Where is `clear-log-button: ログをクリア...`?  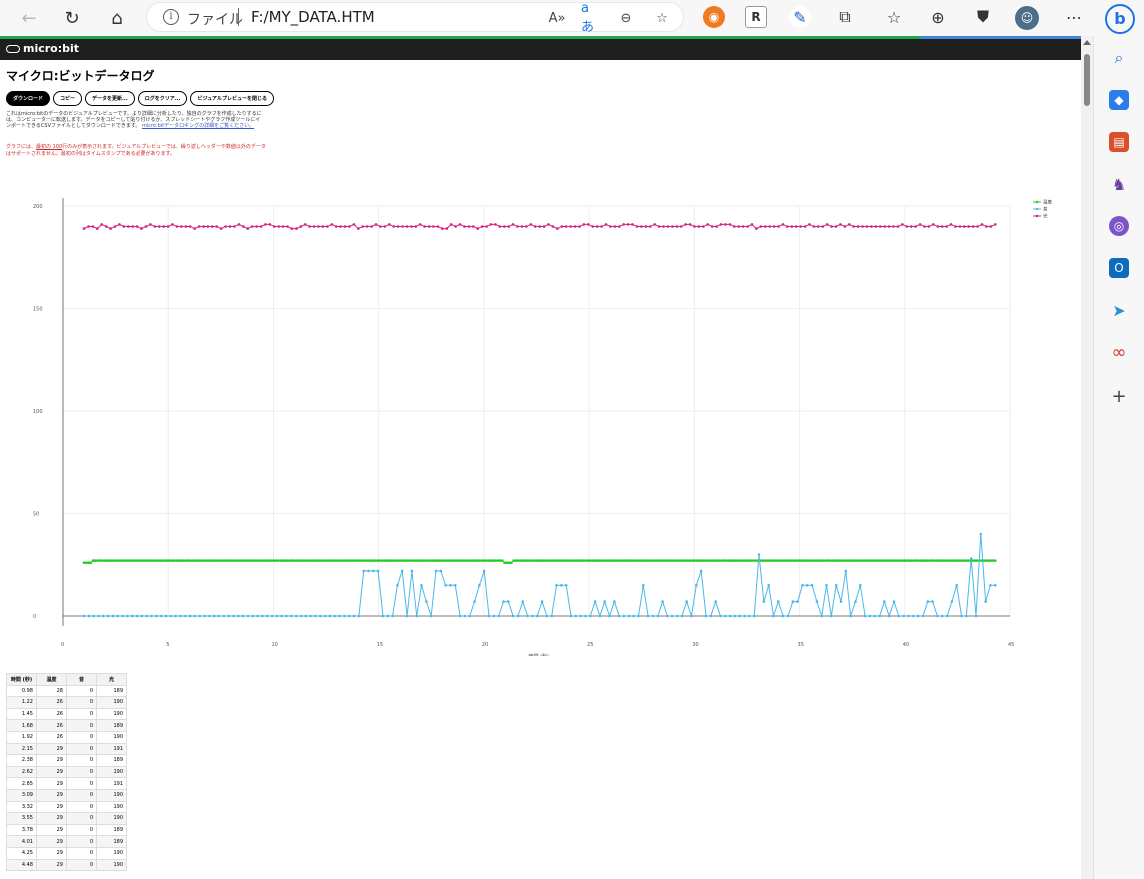
clear-log-button: ログをクリア... is located at coordinates (162, 98).